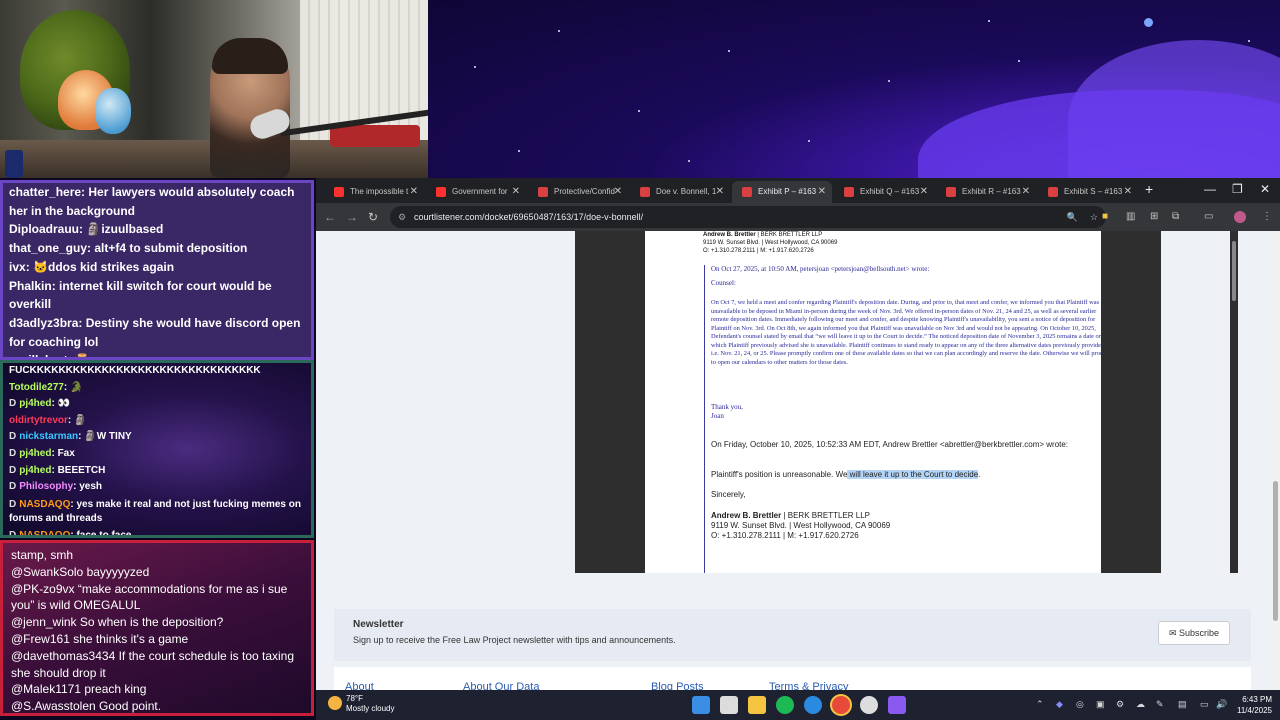  Describe the element at coordinates (1237, 189) in the screenshot. I see `maximize-icon: ❐` at that location.